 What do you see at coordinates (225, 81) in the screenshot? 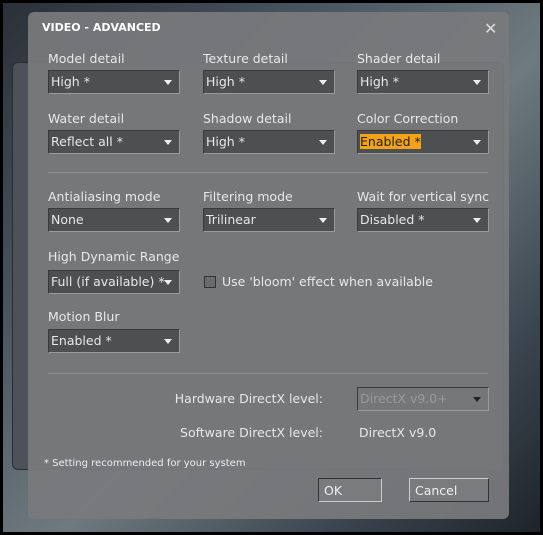
I see `texture-detail-value: High *` at bounding box center [225, 81].